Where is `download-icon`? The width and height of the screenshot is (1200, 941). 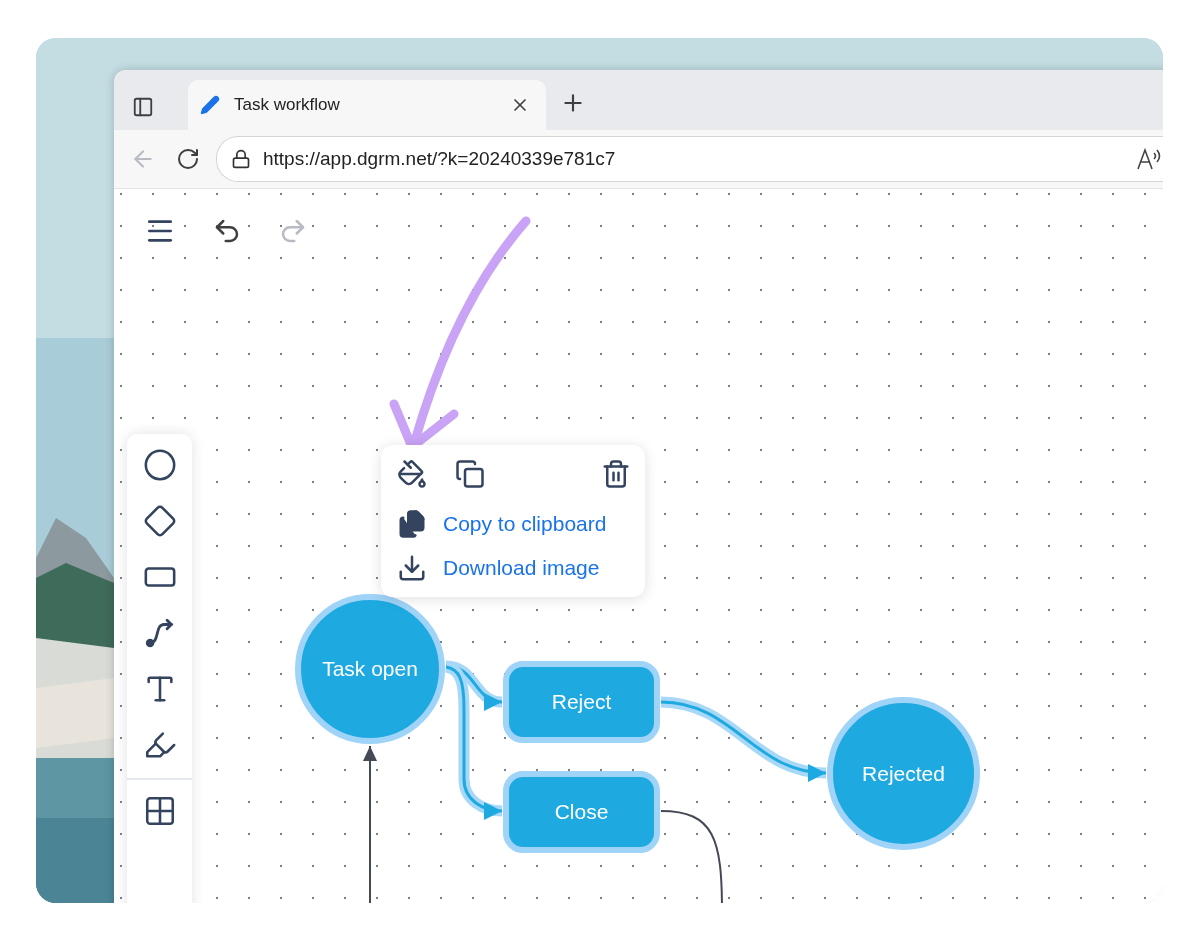
download-icon is located at coordinates (412, 568).